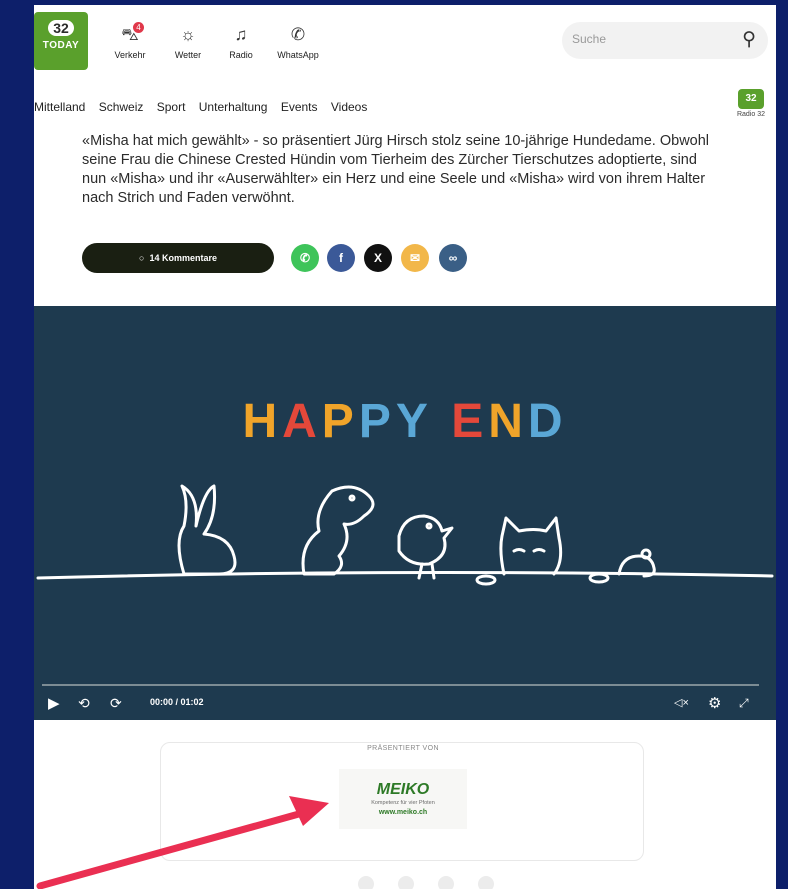 The width and height of the screenshot is (788, 889). What do you see at coordinates (349, 107) in the screenshot?
I see `nav-link-videos: Videos` at bounding box center [349, 107].